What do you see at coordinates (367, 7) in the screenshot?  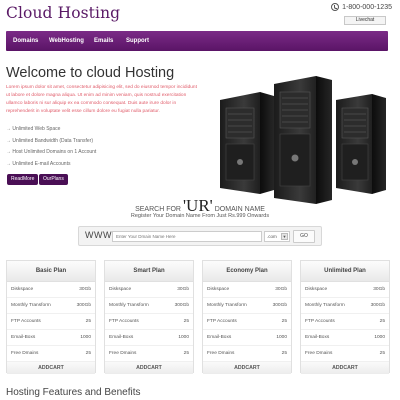 I see `phone-text: 1-800-000-1235` at bounding box center [367, 7].